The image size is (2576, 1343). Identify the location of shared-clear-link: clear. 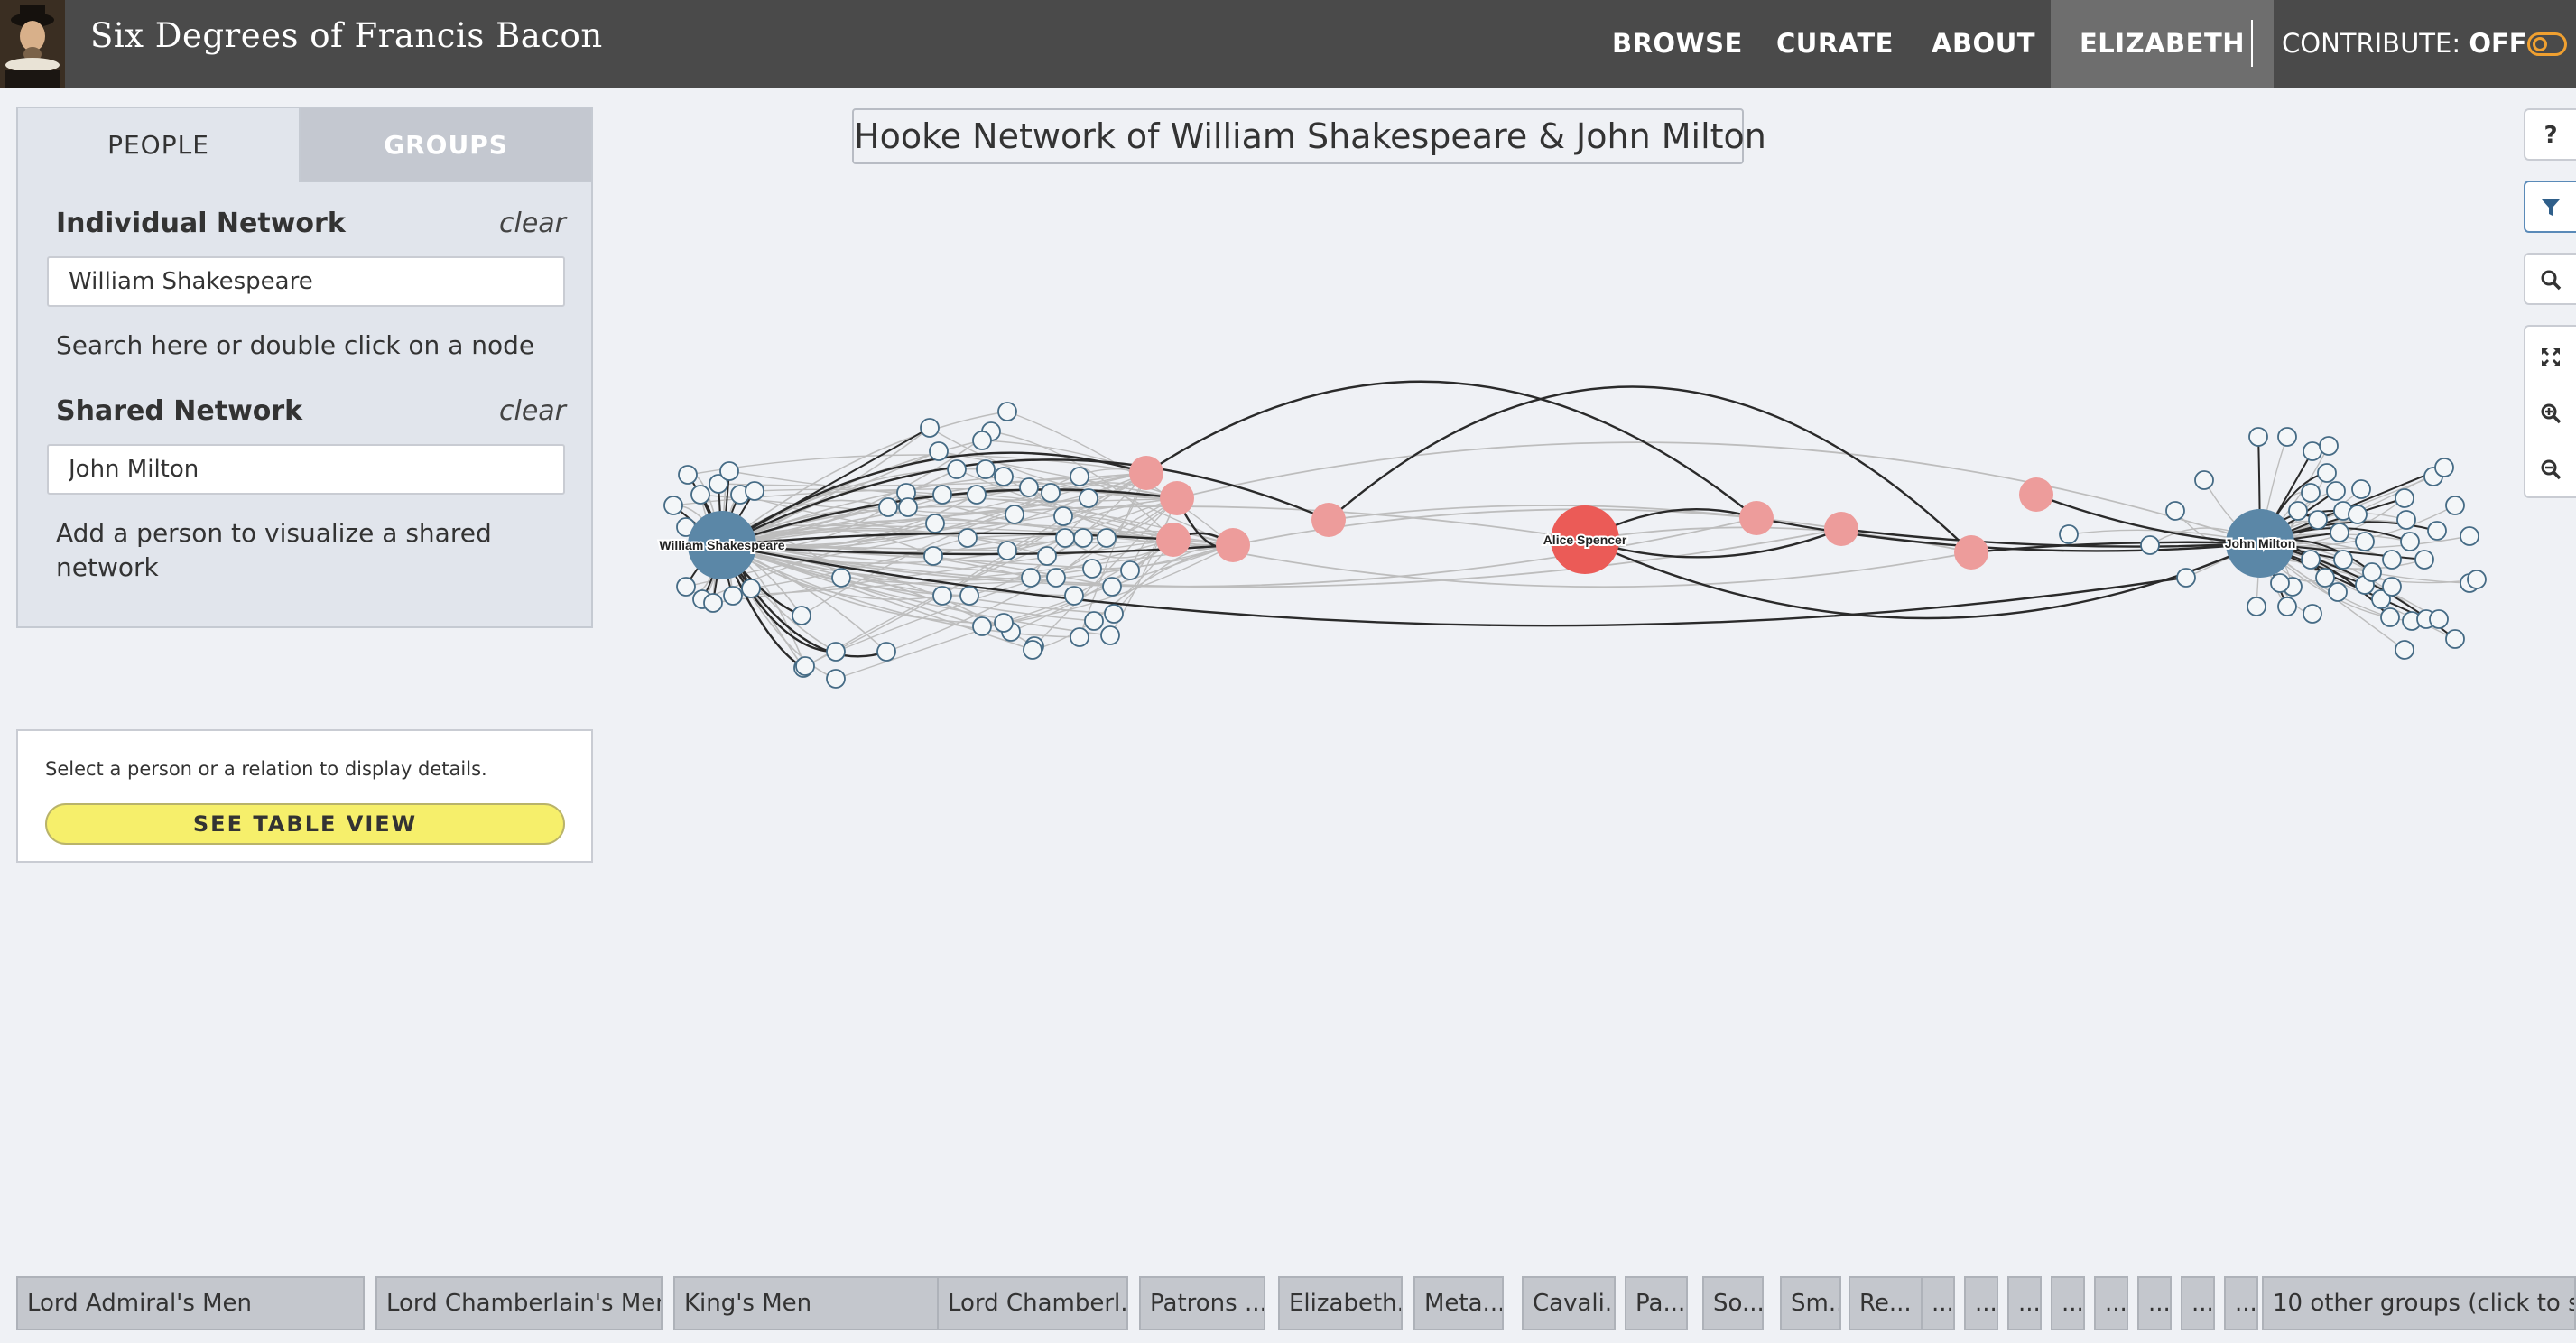
(532, 411).